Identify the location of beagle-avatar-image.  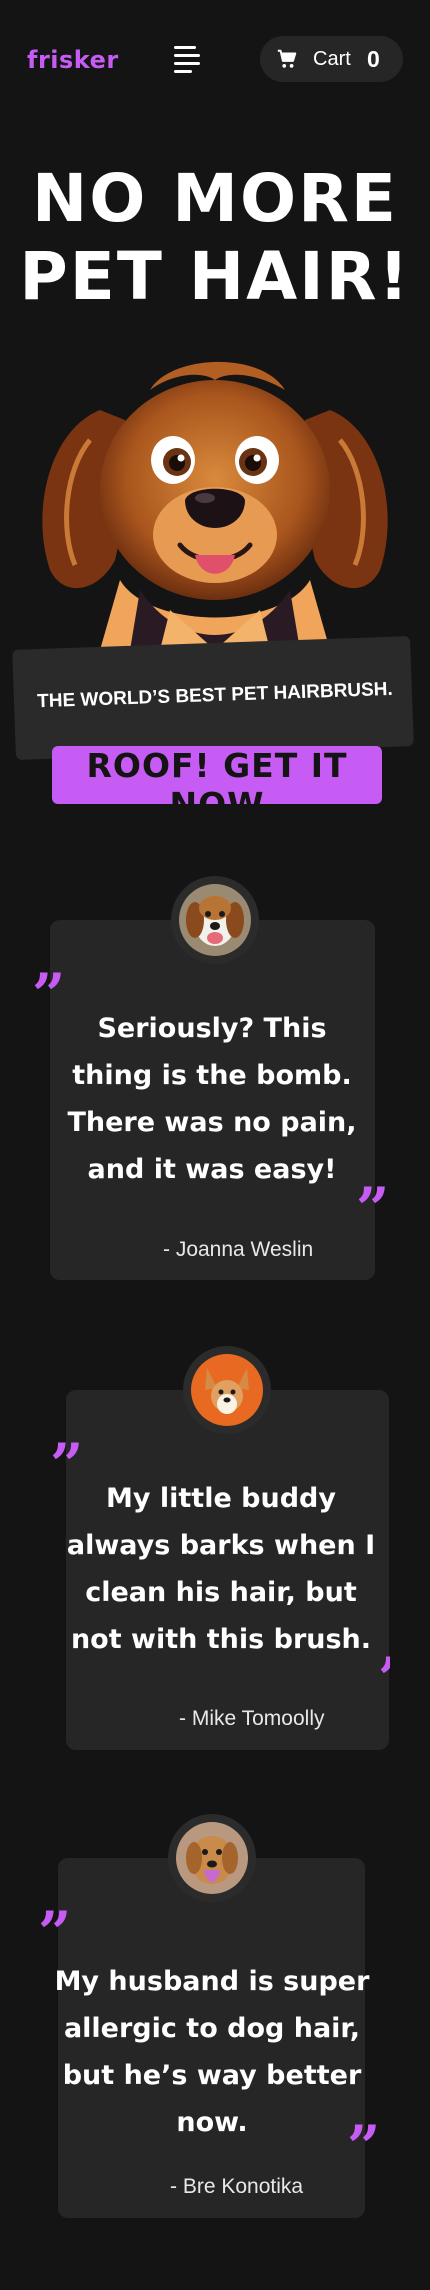
(215, 920).